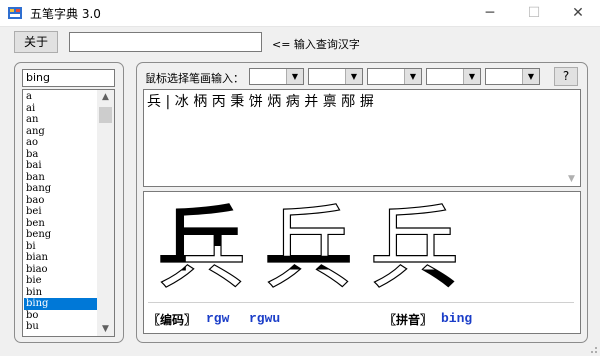 Image resolution: width=600 pixels, height=356 pixels. I want to click on stroke-select-5: ▼, so click(512, 76).